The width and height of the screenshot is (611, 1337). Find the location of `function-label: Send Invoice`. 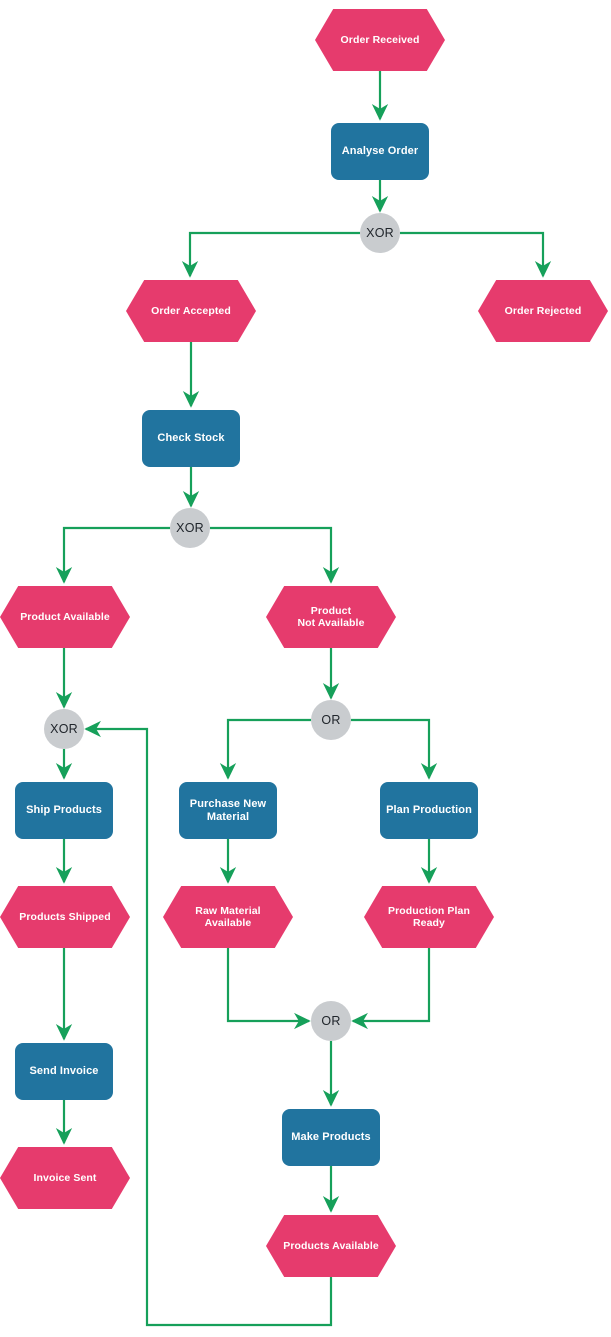

function-label: Send Invoice is located at coordinates (64, 1071).